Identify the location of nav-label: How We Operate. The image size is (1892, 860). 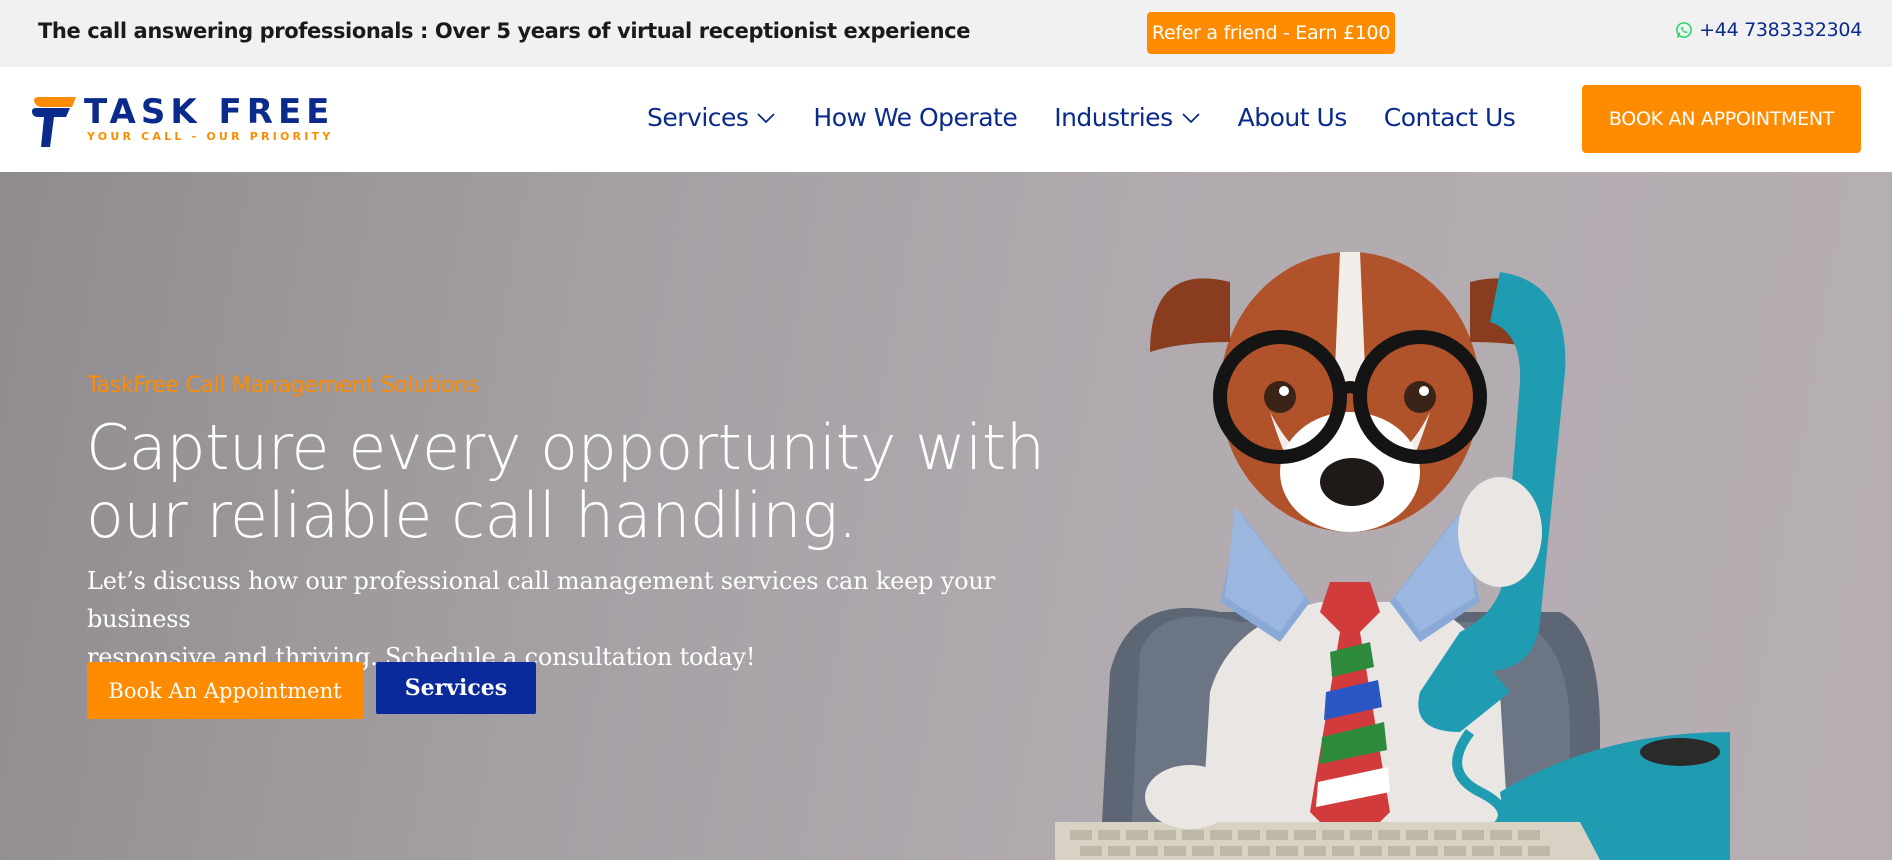
(915, 117).